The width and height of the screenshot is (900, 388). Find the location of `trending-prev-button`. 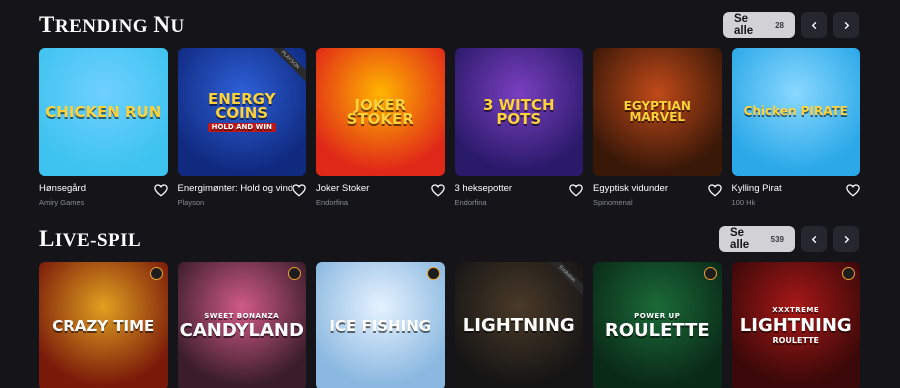

trending-prev-button is located at coordinates (814, 25).